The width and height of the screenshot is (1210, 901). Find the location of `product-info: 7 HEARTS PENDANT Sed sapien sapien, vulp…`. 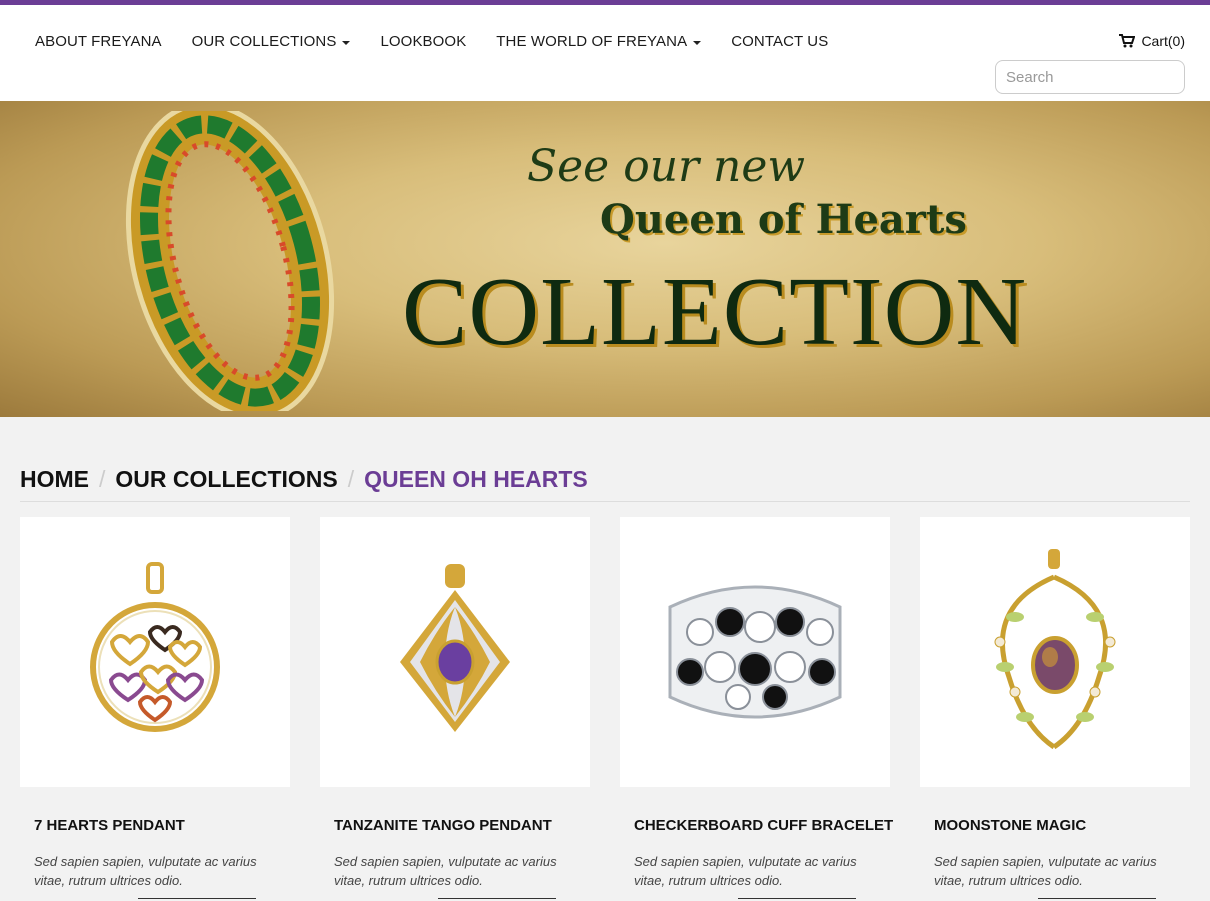

product-info: 7 HEARTS PENDANT Sed sapien sapien, vulp… is located at coordinates (155, 844).